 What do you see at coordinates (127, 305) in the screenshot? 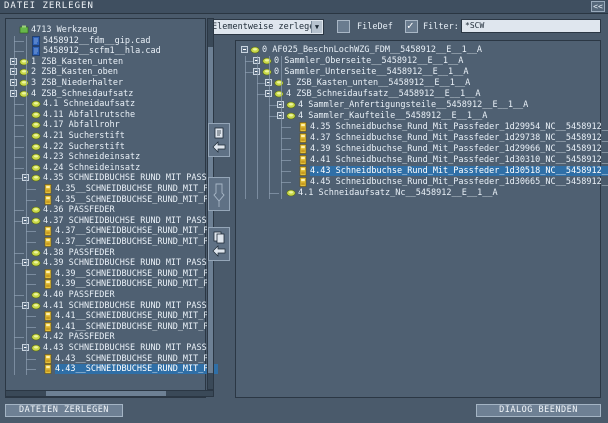
I see `tree-item-label: 4.41 SCHNEIDBUCHSE RUND MIT PASSF` at bounding box center [127, 305].